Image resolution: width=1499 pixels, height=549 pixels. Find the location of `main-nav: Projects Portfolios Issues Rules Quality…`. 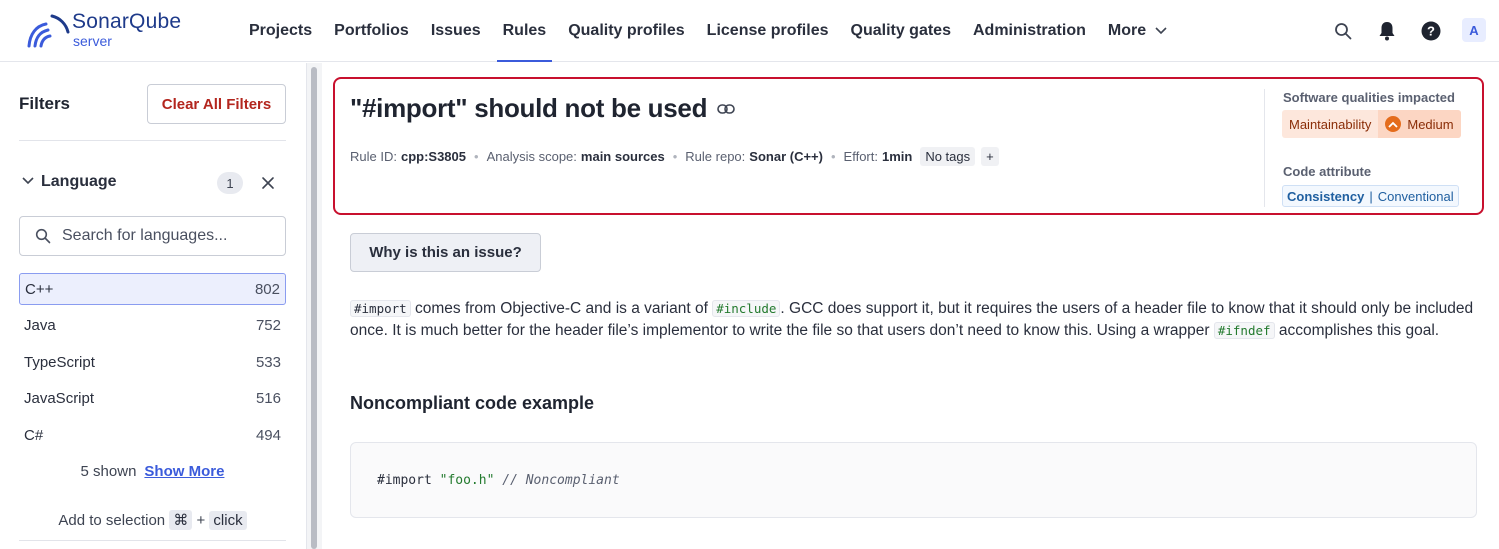

main-nav: Projects Portfolios Issues Rules Quality… is located at coordinates (708, 31).